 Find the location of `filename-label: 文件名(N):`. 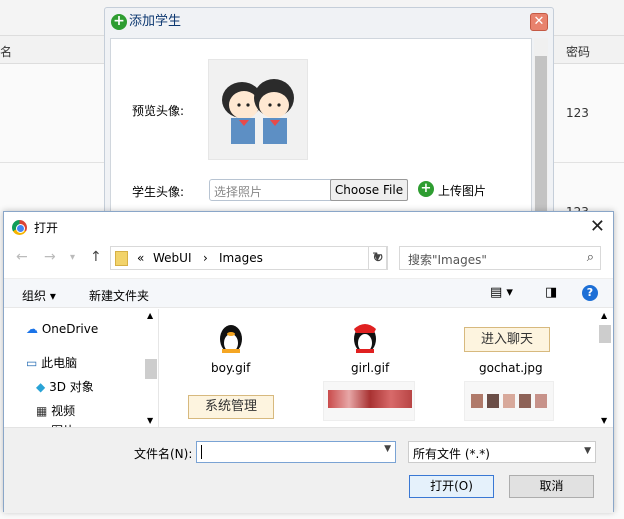

filename-label: 文件名(N): is located at coordinates (163, 454).